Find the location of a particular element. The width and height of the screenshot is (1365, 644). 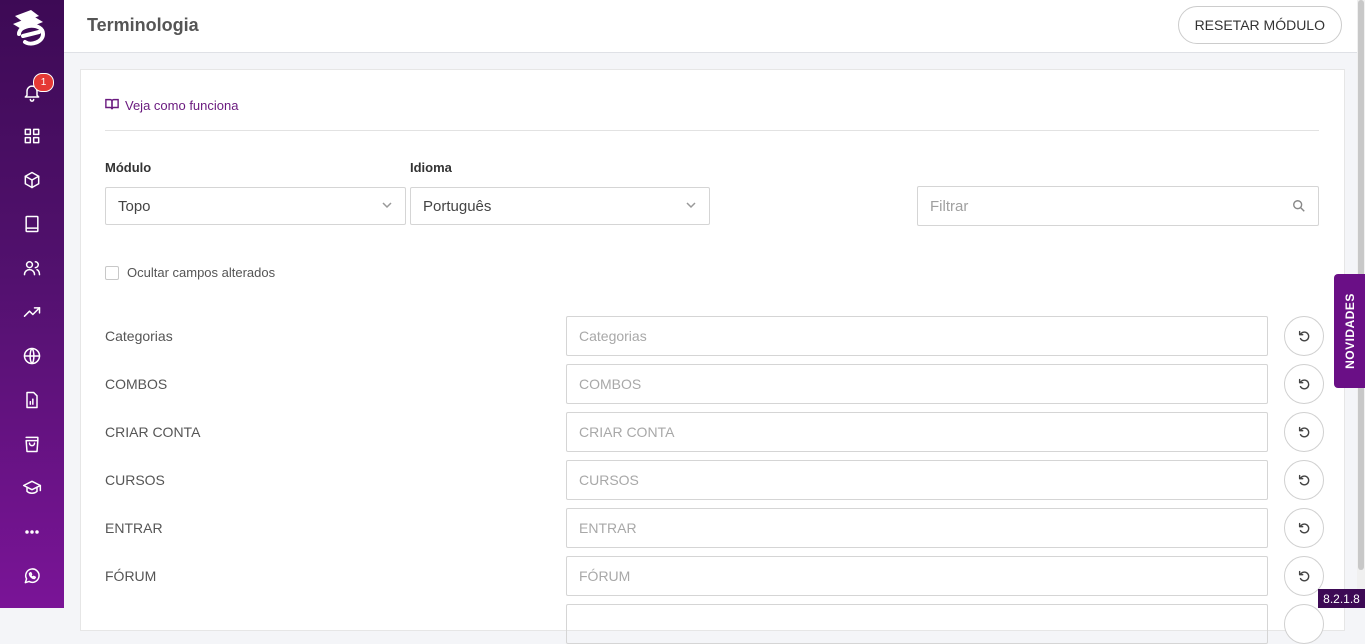

more-icon is located at coordinates (32, 532).